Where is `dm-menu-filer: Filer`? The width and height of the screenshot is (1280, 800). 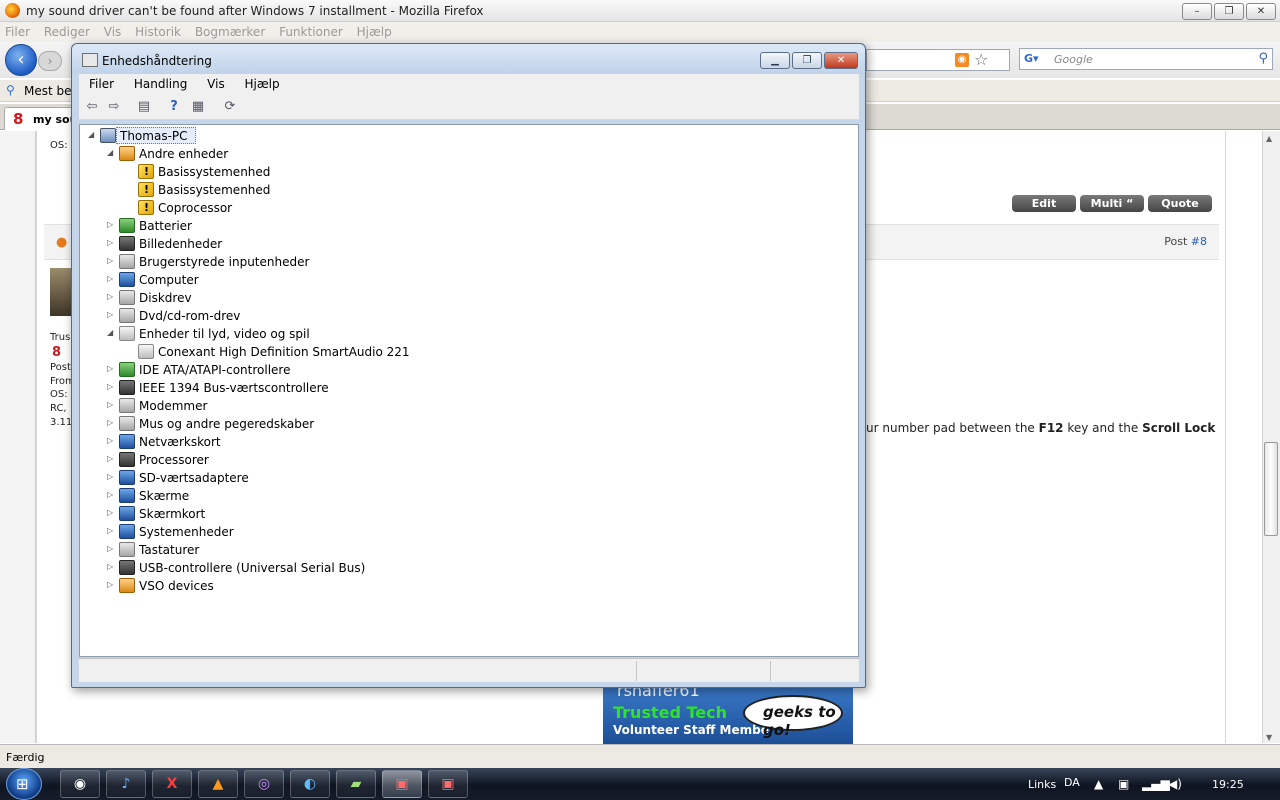 dm-menu-filer: Filer is located at coordinates (99, 82).